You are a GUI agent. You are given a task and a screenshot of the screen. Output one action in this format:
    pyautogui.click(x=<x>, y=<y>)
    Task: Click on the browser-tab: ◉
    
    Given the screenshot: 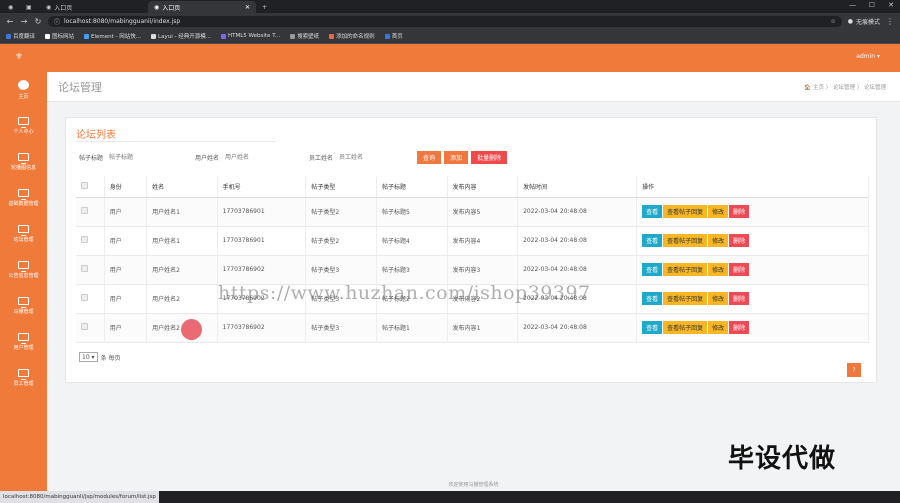 What is the action you would take?
    pyautogui.click(x=13, y=7)
    